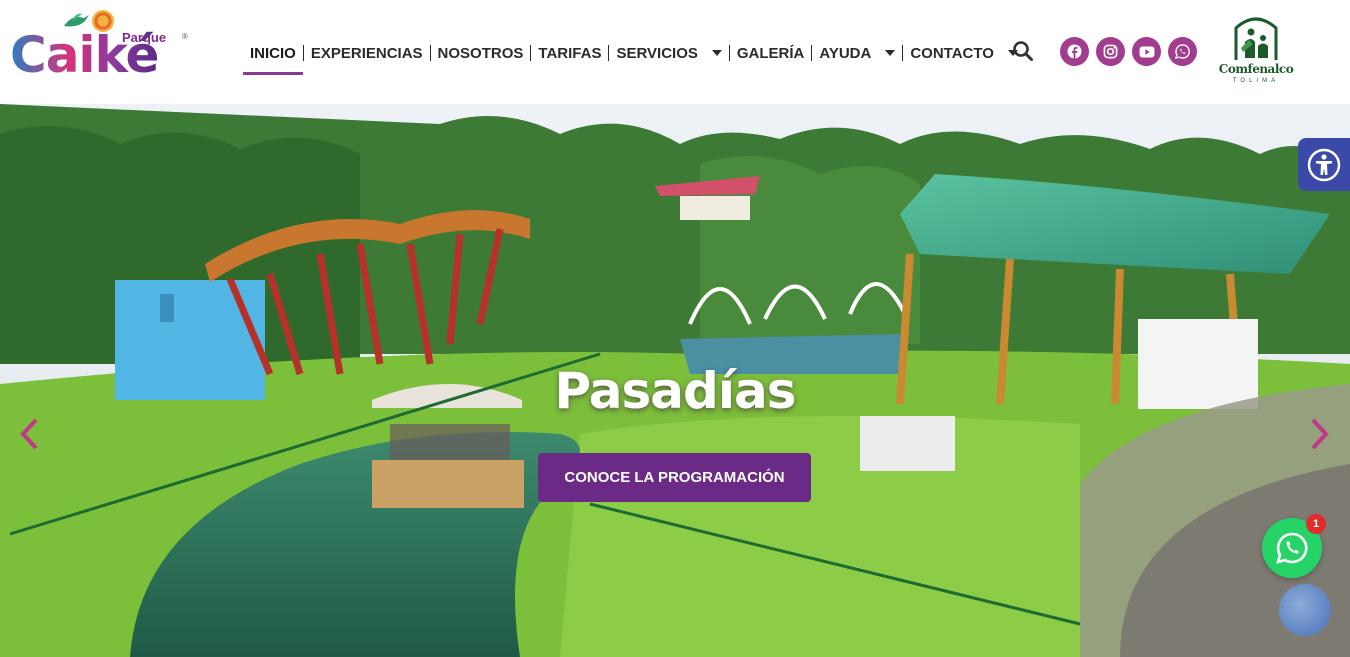  I want to click on nav-label: TARIFAS, so click(570, 53).